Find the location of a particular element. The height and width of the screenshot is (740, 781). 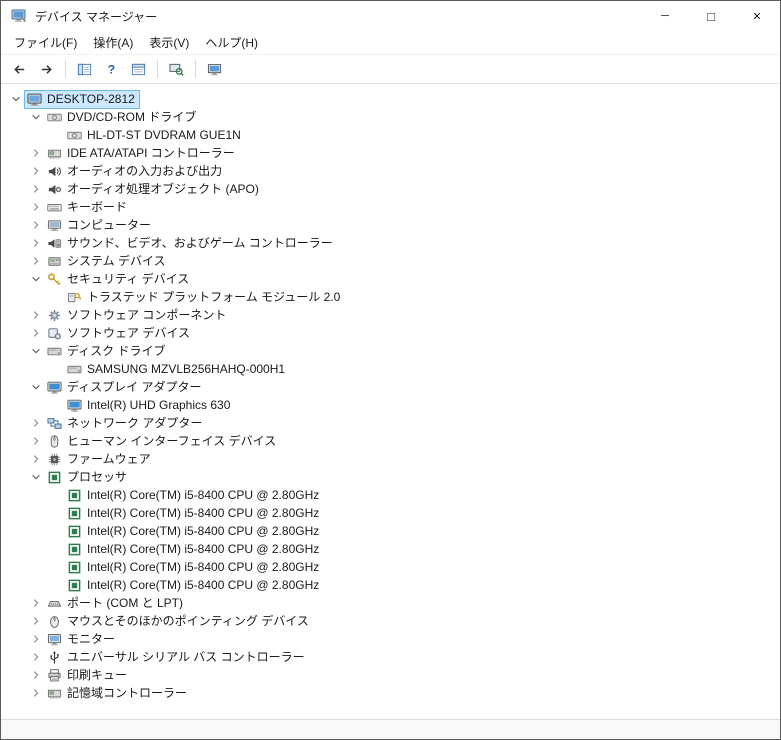

help-button: ? is located at coordinates (111, 69).